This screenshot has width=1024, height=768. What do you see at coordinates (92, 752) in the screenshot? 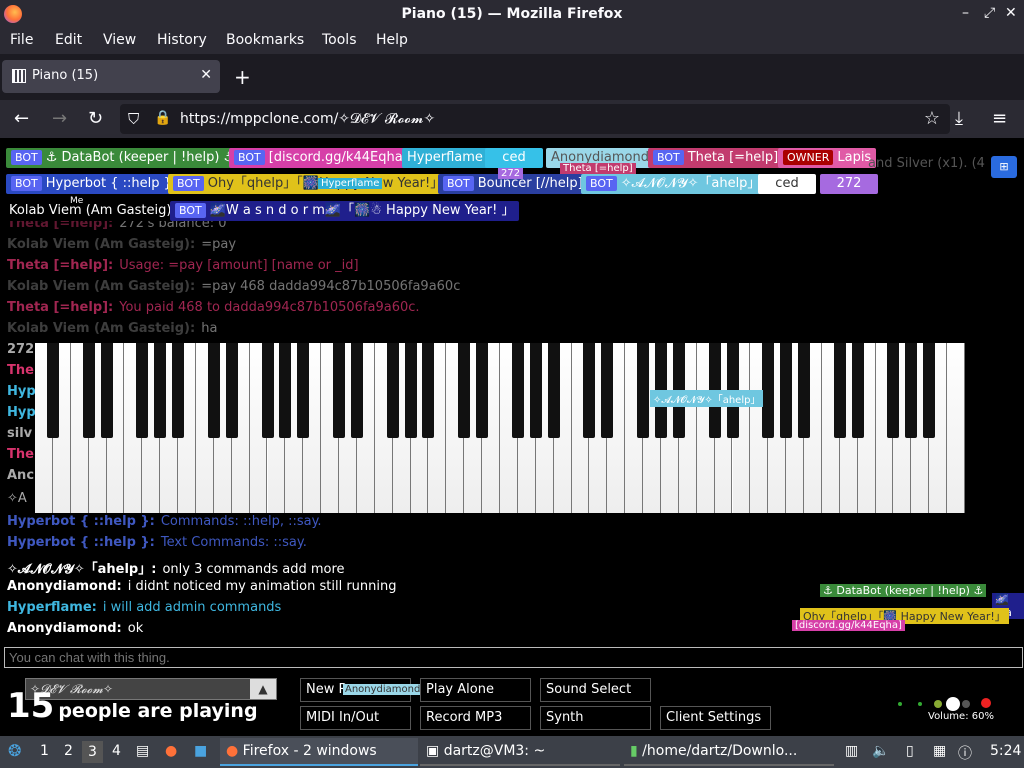
I see `workspace-3: 3` at bounding box center [92, 752].